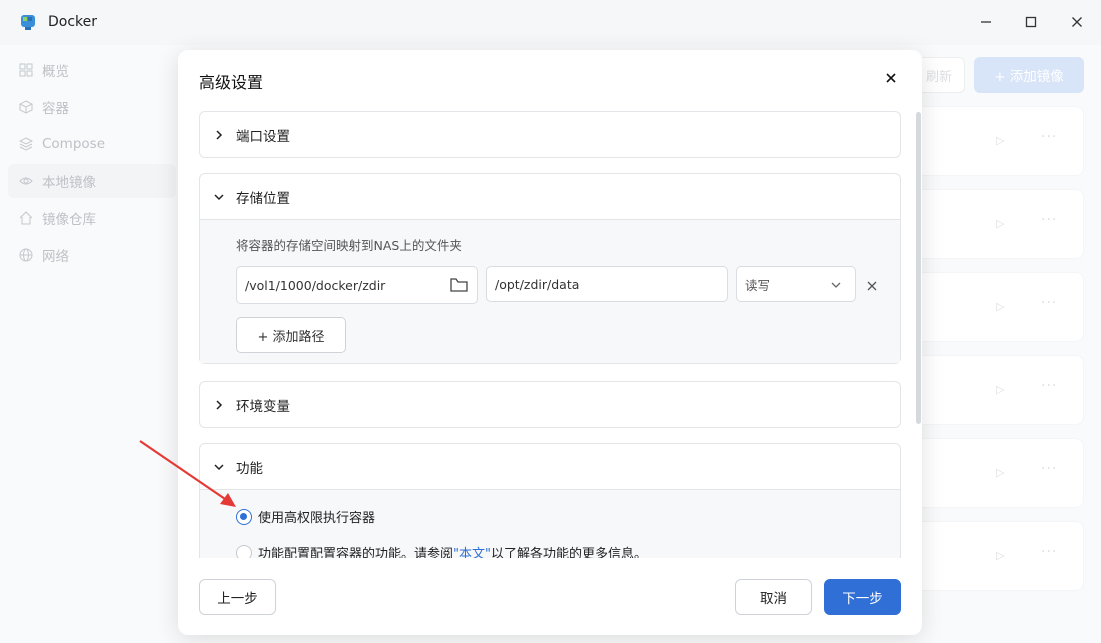  Describe the element at coordinates (773, 597) in the screenshot. I see `cancel-button: 取消` at that location.